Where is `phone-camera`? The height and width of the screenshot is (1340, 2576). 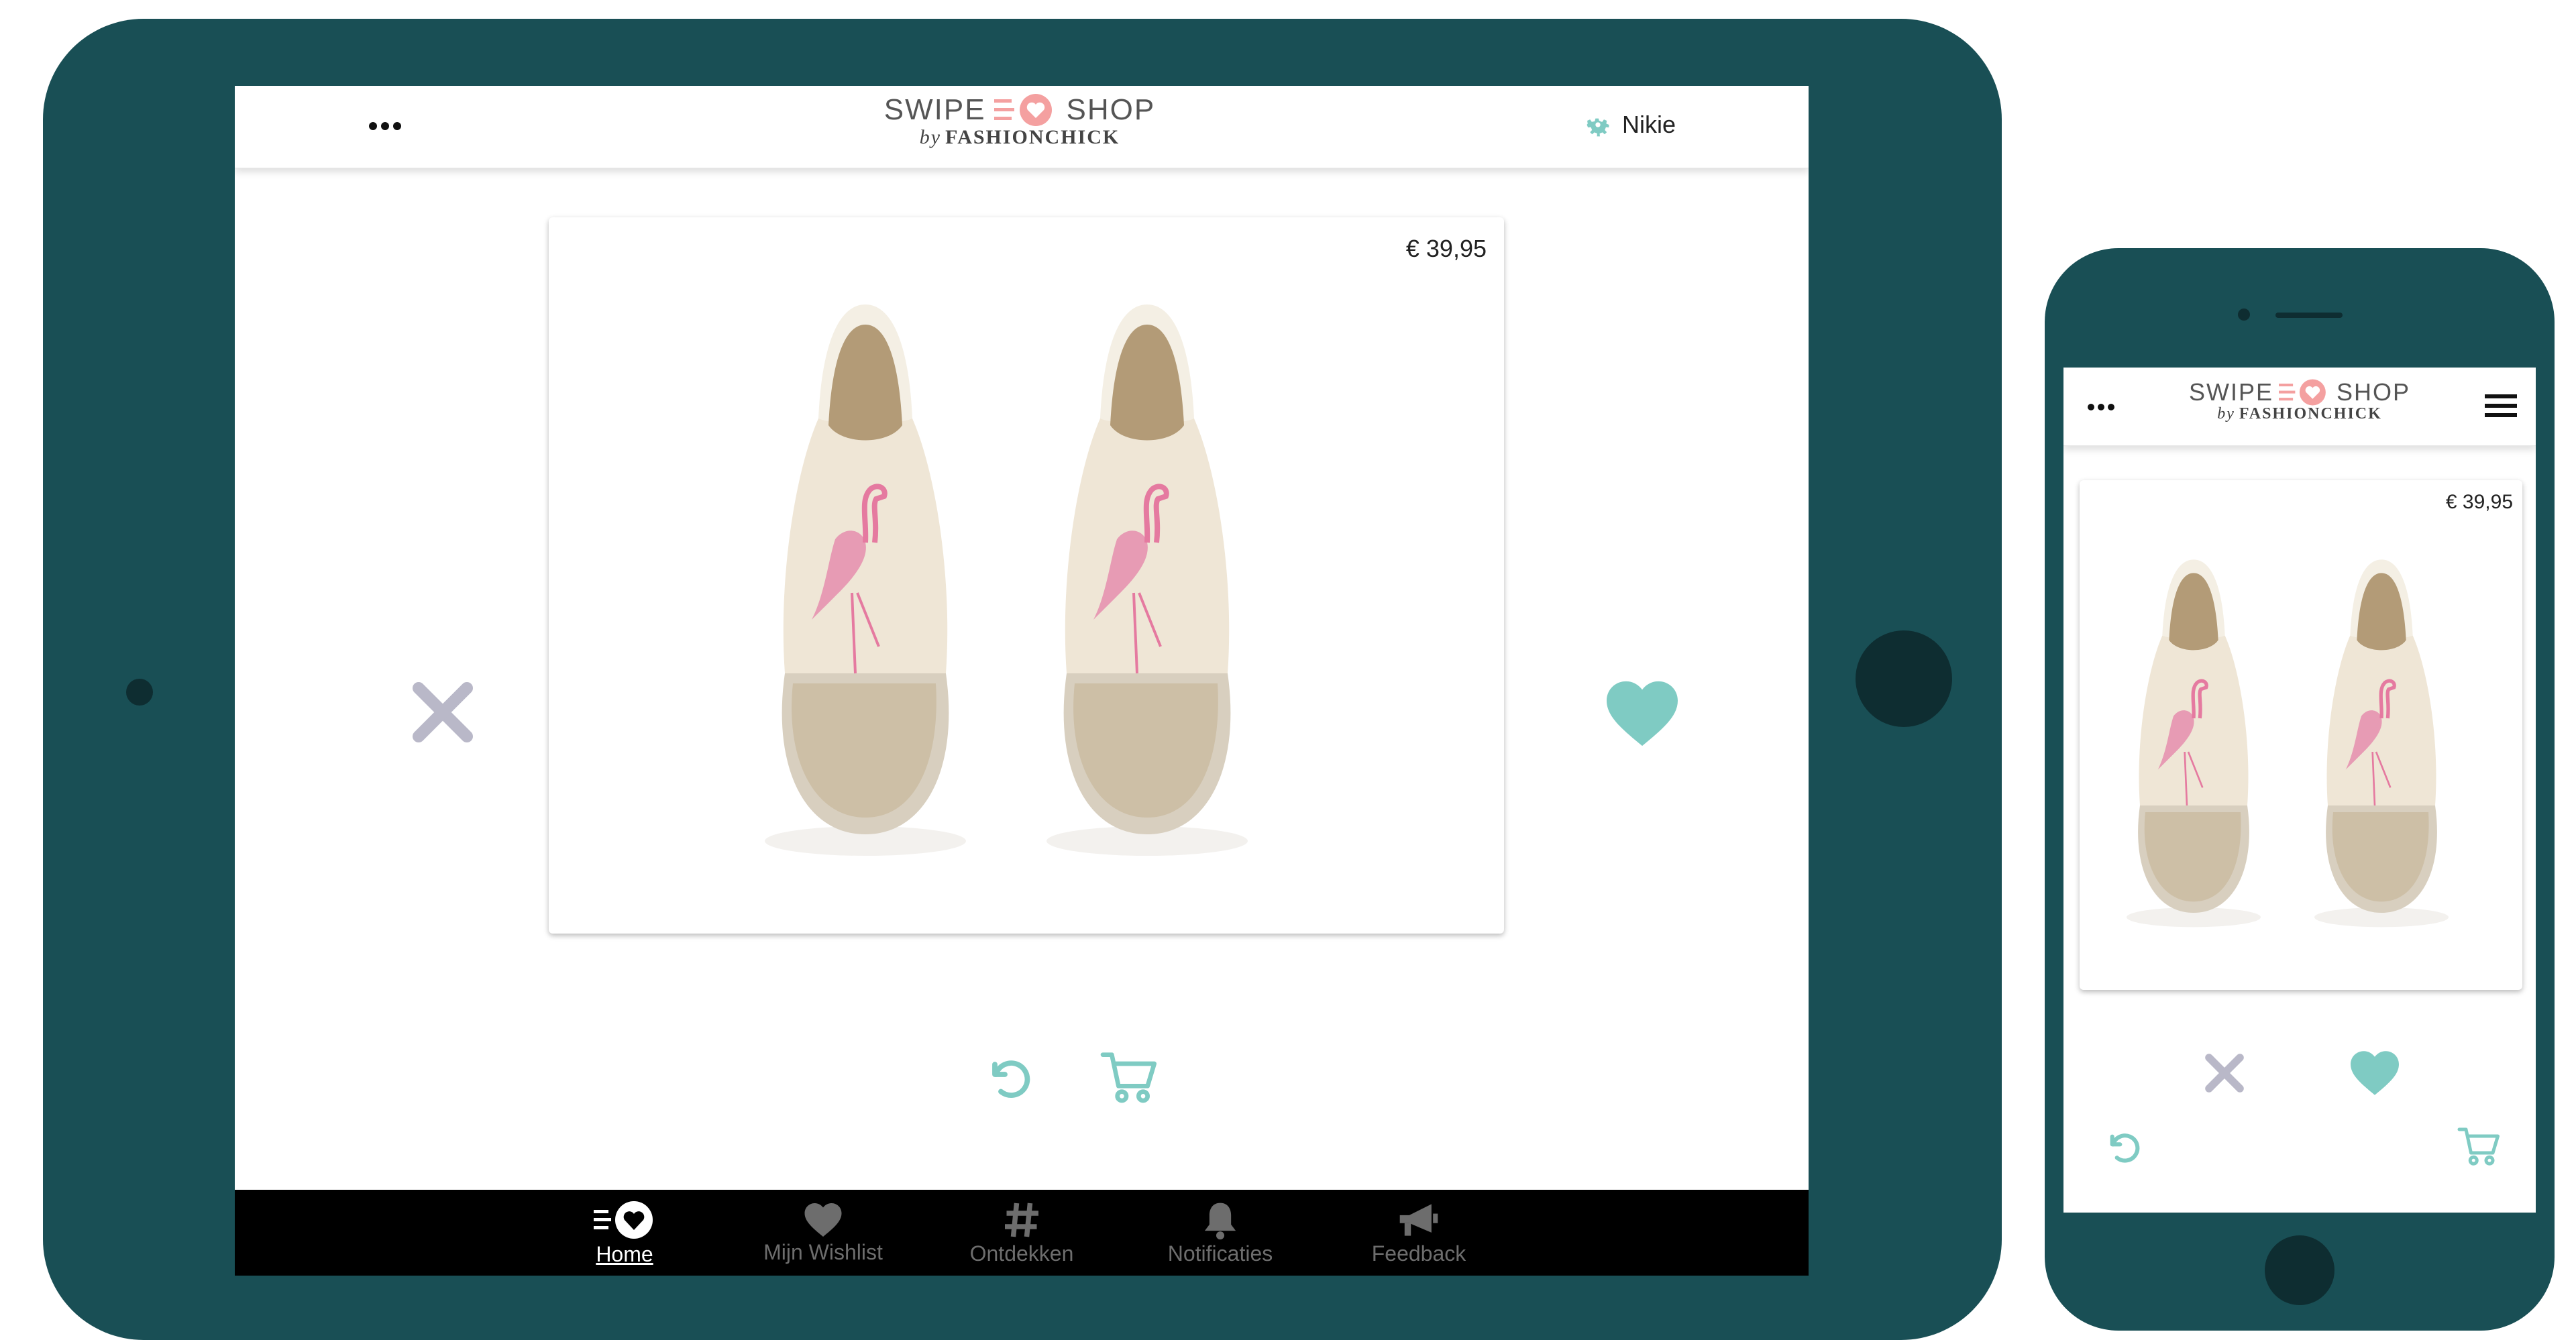
phone-camera is located at coordinates (2244, 315).